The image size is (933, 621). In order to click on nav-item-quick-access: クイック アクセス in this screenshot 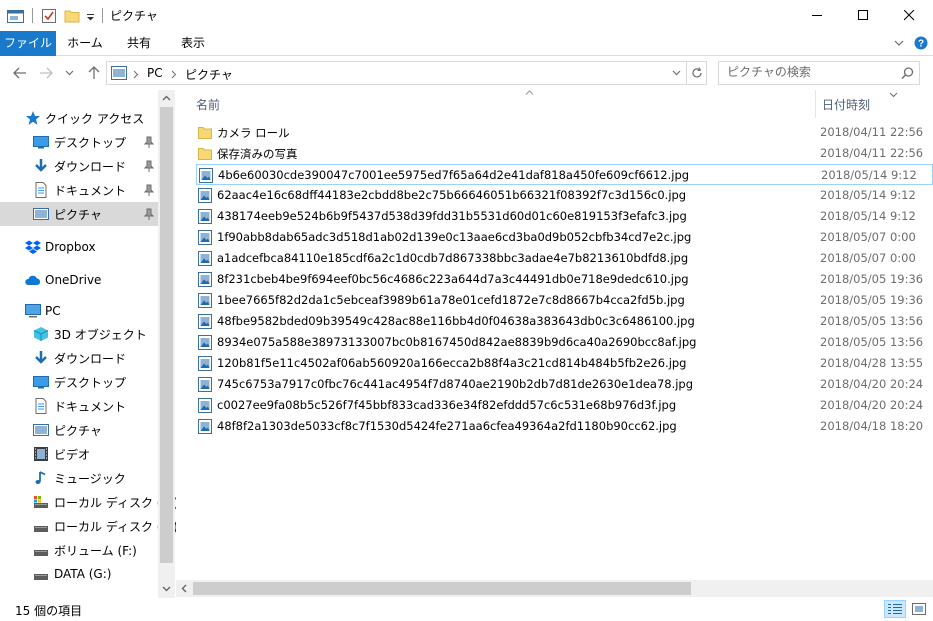, I will do `click(79, 118)`.